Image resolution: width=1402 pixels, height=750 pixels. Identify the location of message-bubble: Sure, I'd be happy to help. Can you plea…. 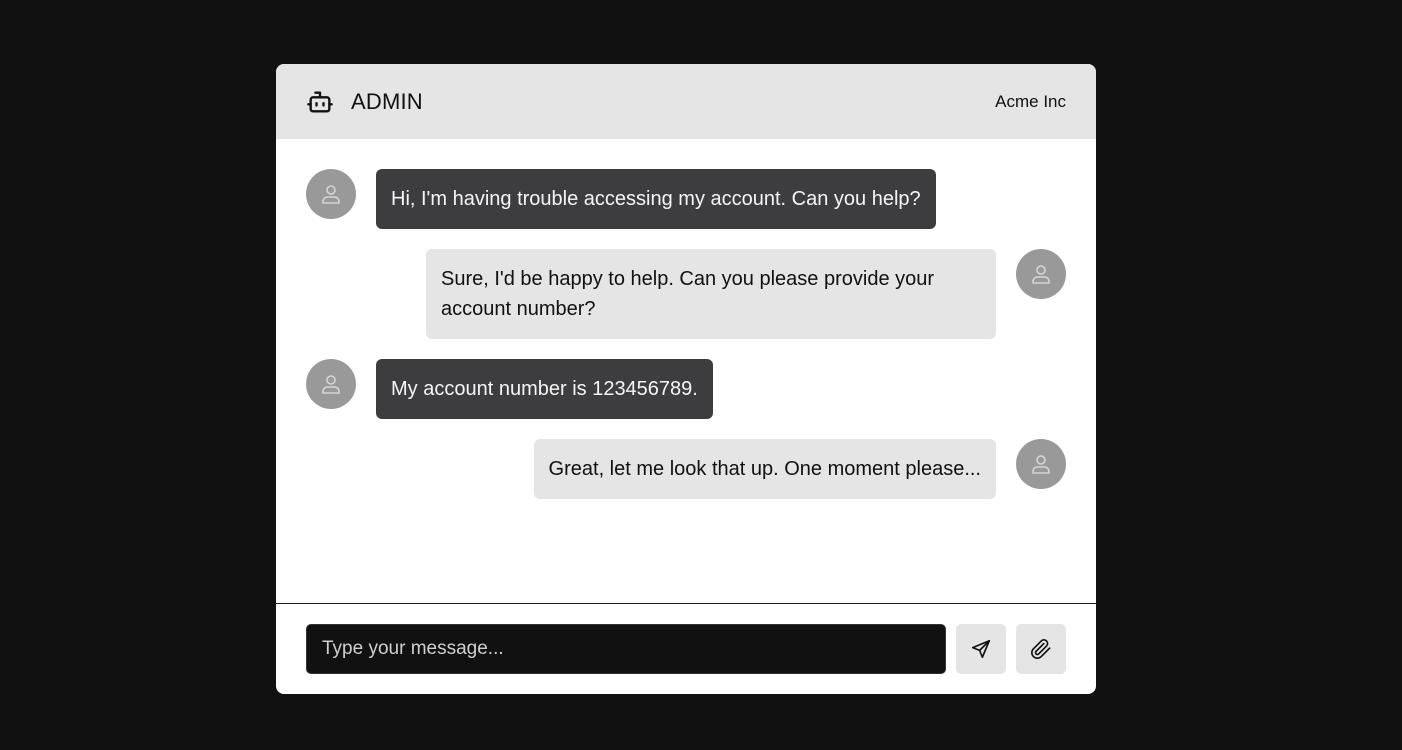
(711, 294).